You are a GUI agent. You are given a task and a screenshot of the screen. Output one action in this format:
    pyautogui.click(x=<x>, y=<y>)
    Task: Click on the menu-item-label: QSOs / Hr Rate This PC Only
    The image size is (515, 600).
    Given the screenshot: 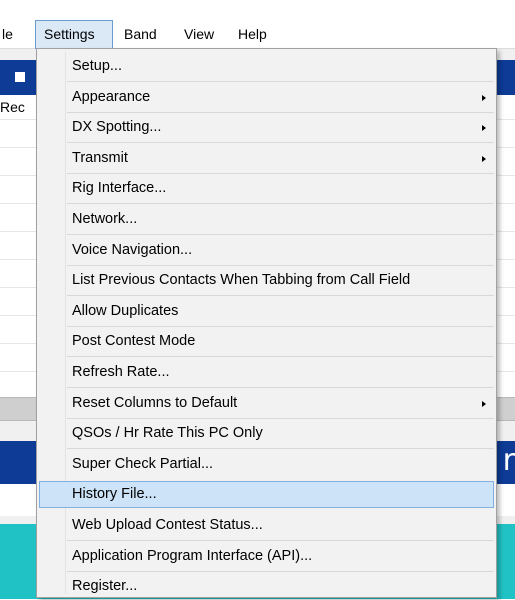 What is the action you would take?
    pyautogui.click(x=167, y=433)
    